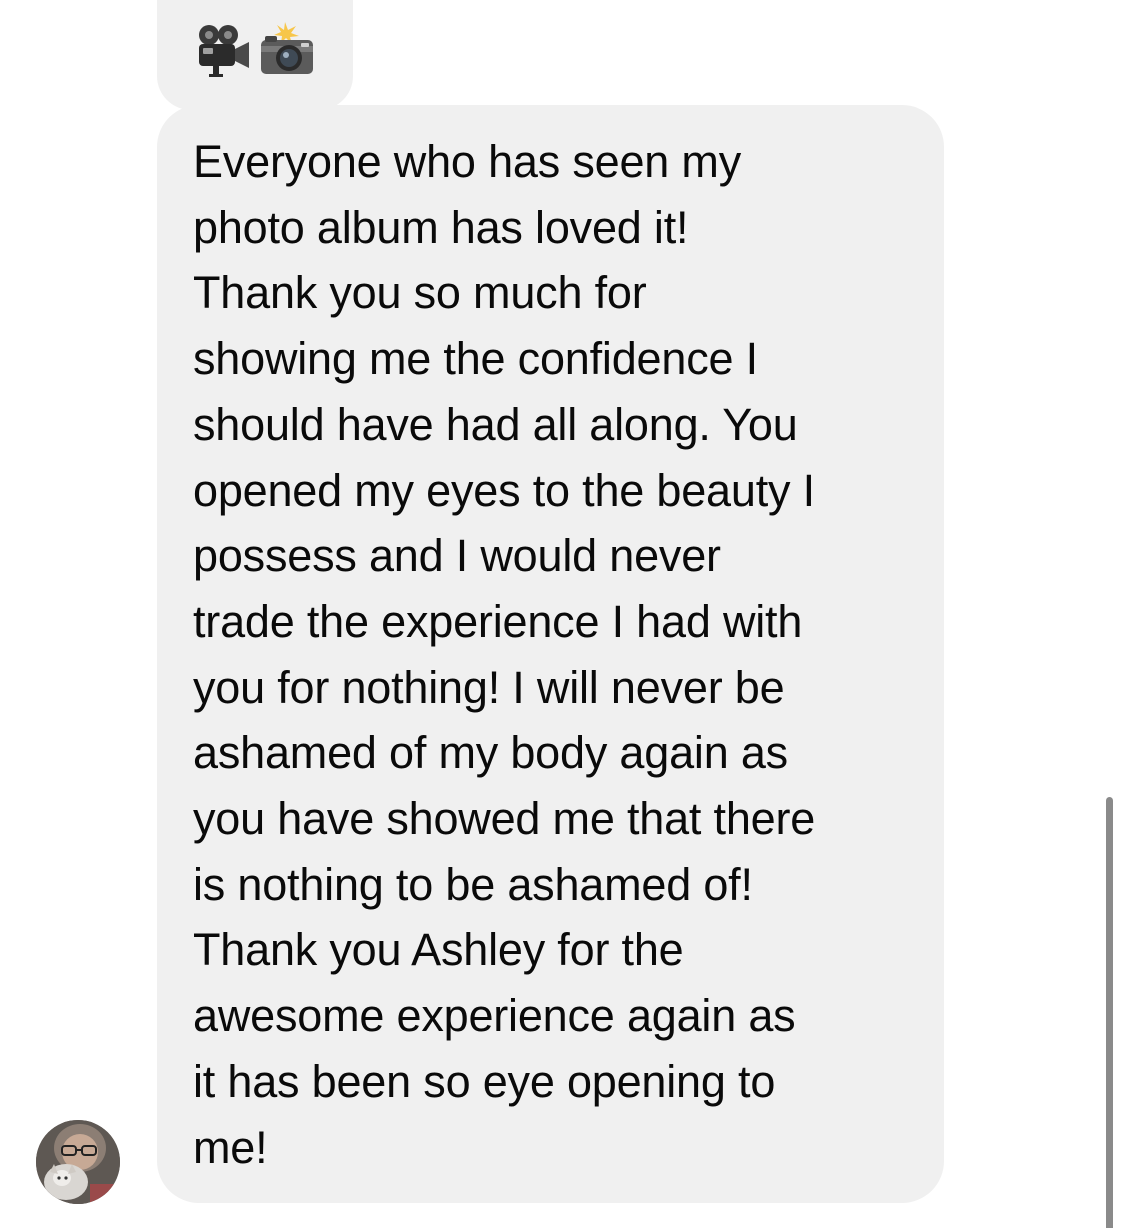 This screenshot has height=1228, width=1125. I want to click on camera-with-flash-icon, so click(287, 50).